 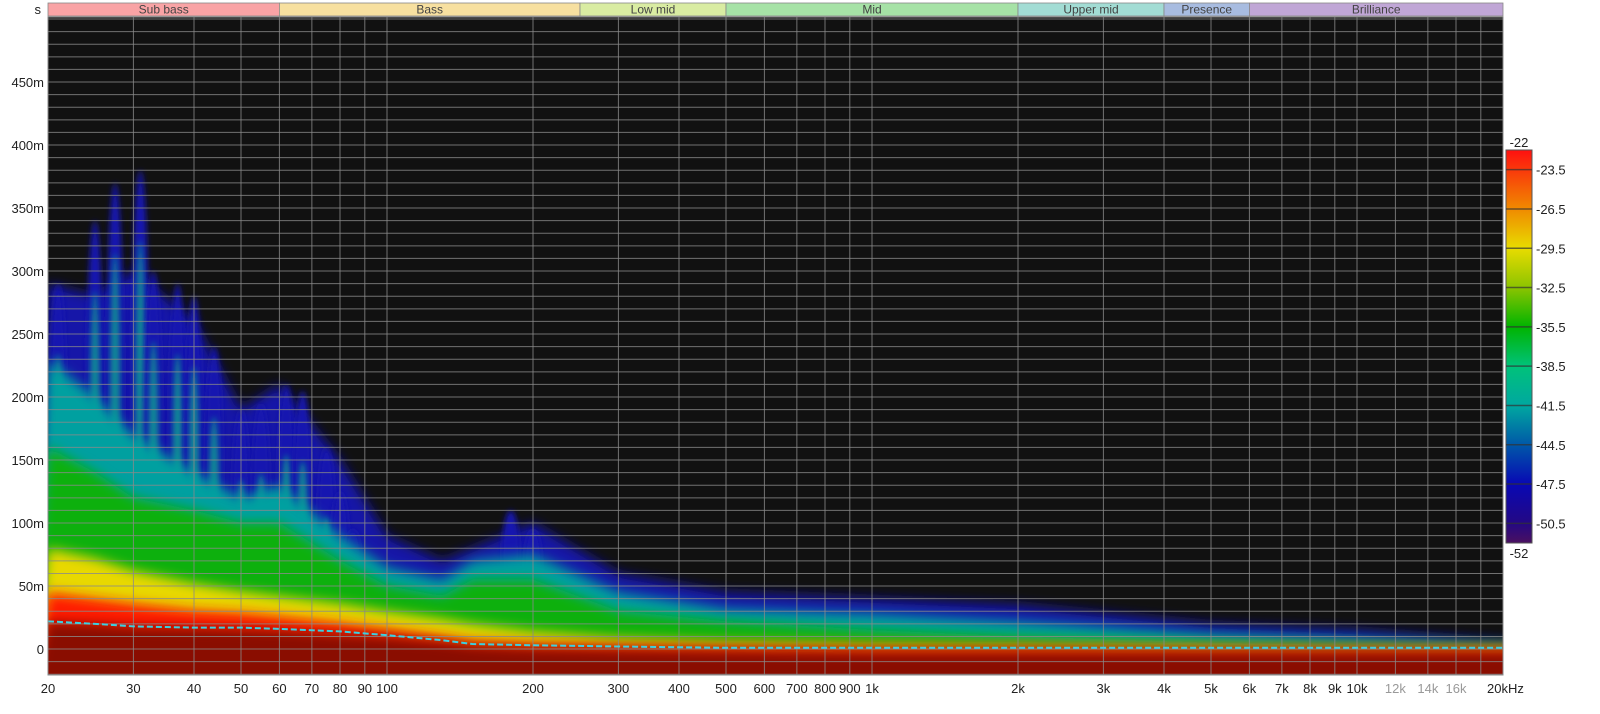 What do you see at coordinates (1551, 288) in the screenshot?
I see `colorbar-tick-label: -32.5` at bounding box center [1551, 288].